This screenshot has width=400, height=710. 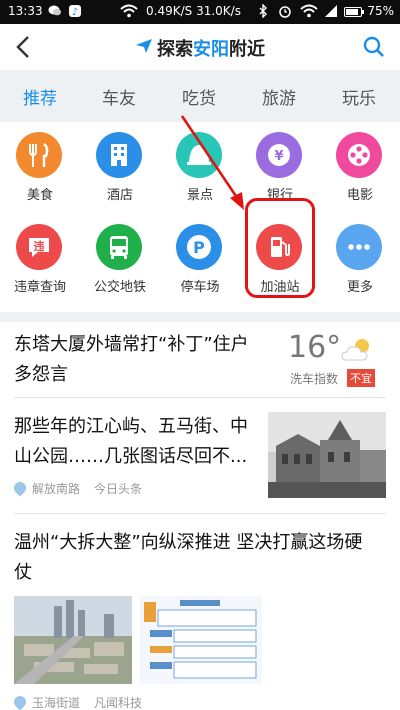 I want to click on grid-item-bus-subway: 公交地铁, so click(x=120, y=259).